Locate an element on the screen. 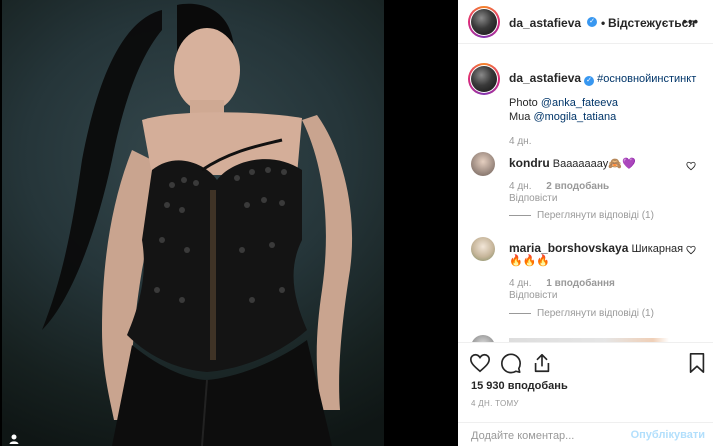  heart-icon is located at coordinates (480, 363).